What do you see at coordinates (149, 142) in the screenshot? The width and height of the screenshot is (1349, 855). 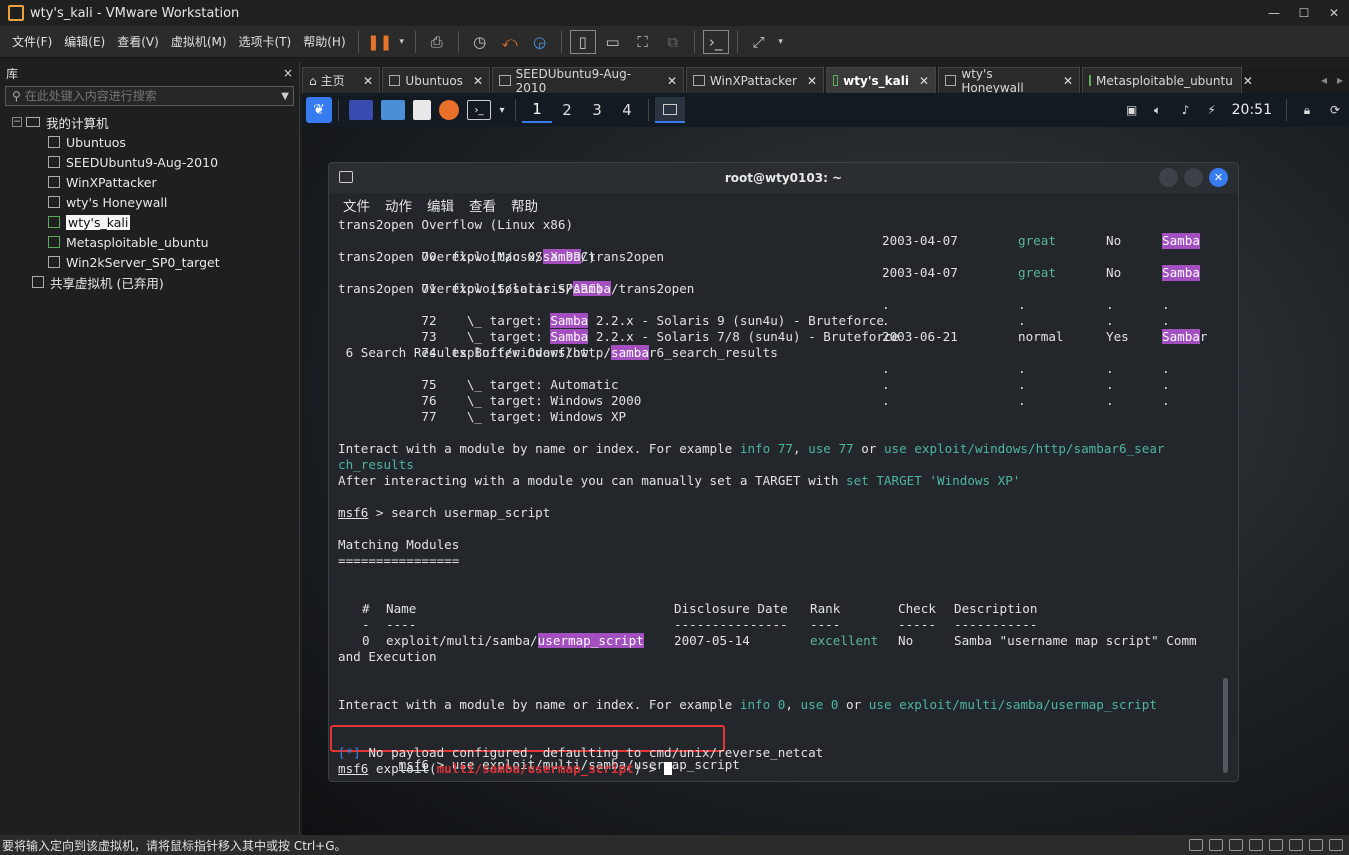 I see `tree-vm-ubuntuos: Ubuntuos` at bounding box center [149, 142].